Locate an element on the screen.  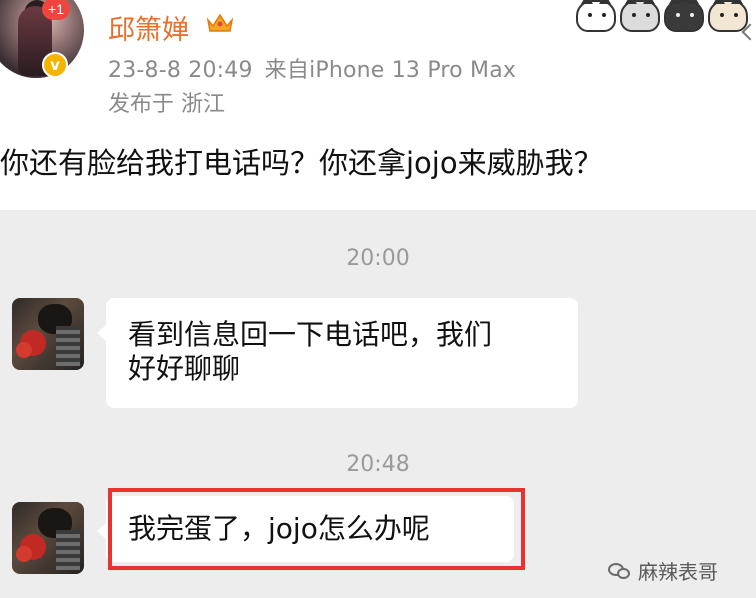
cat-sticker-white-icon is located at coordinates (596, 16).